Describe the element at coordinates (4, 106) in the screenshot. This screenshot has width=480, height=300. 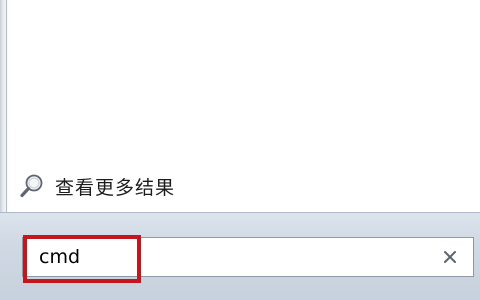
I see `left-panel-edge` at that location.